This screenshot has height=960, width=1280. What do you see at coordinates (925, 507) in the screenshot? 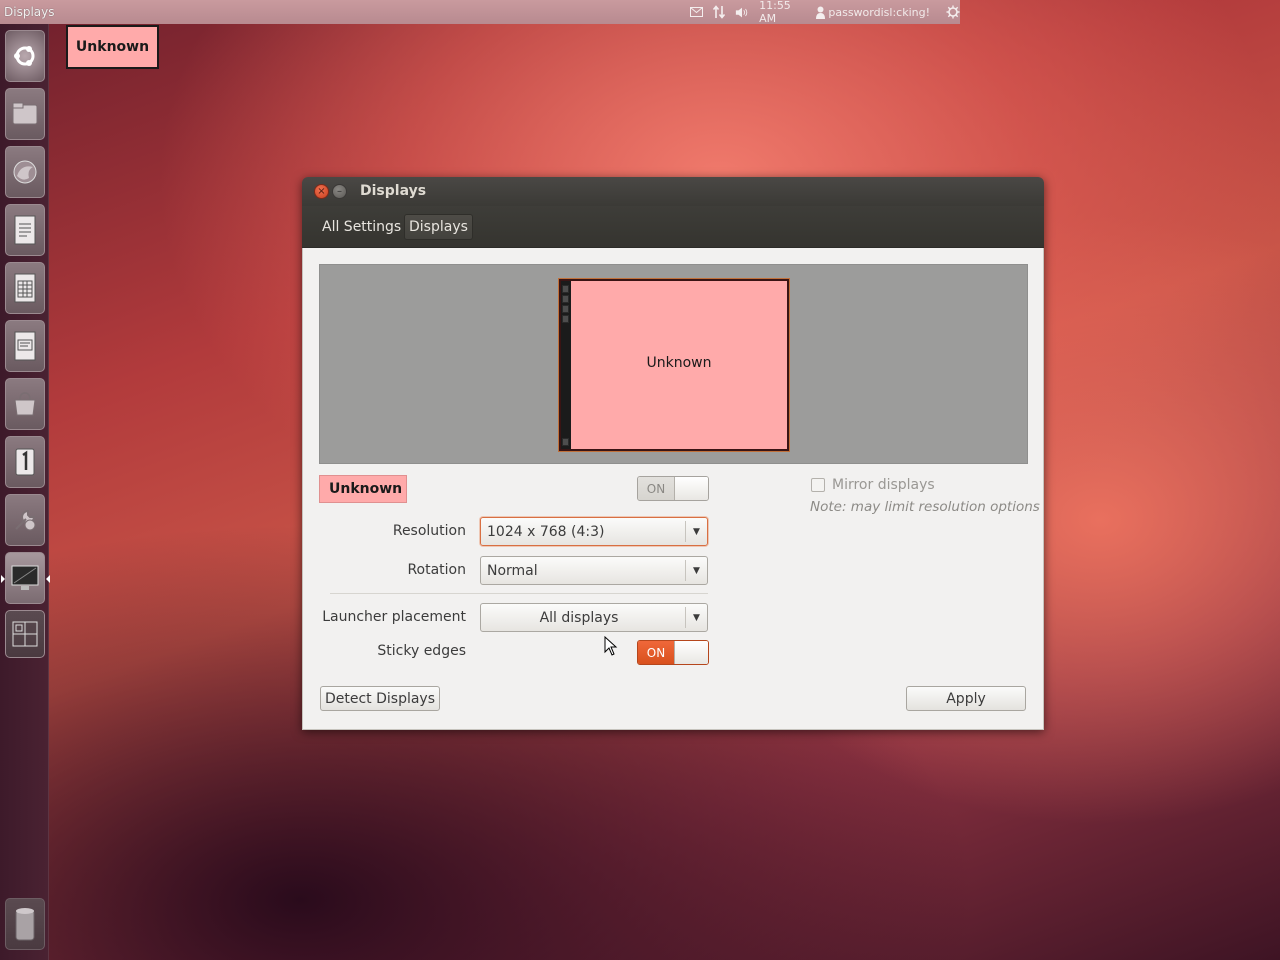
I see `mirror-note: Note: may limit resolution options` at bounding box center [925, 507].